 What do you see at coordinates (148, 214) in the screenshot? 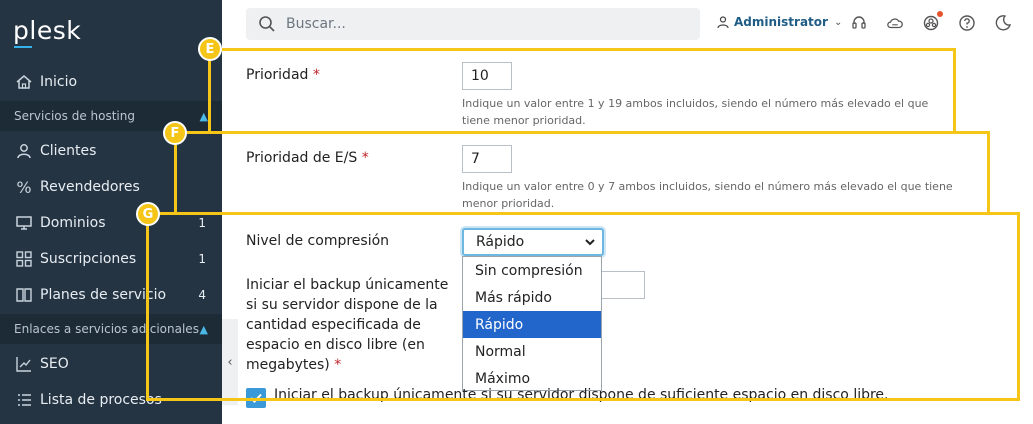
I see `annotation-badge-g: G` at bounding box center [148, 214].